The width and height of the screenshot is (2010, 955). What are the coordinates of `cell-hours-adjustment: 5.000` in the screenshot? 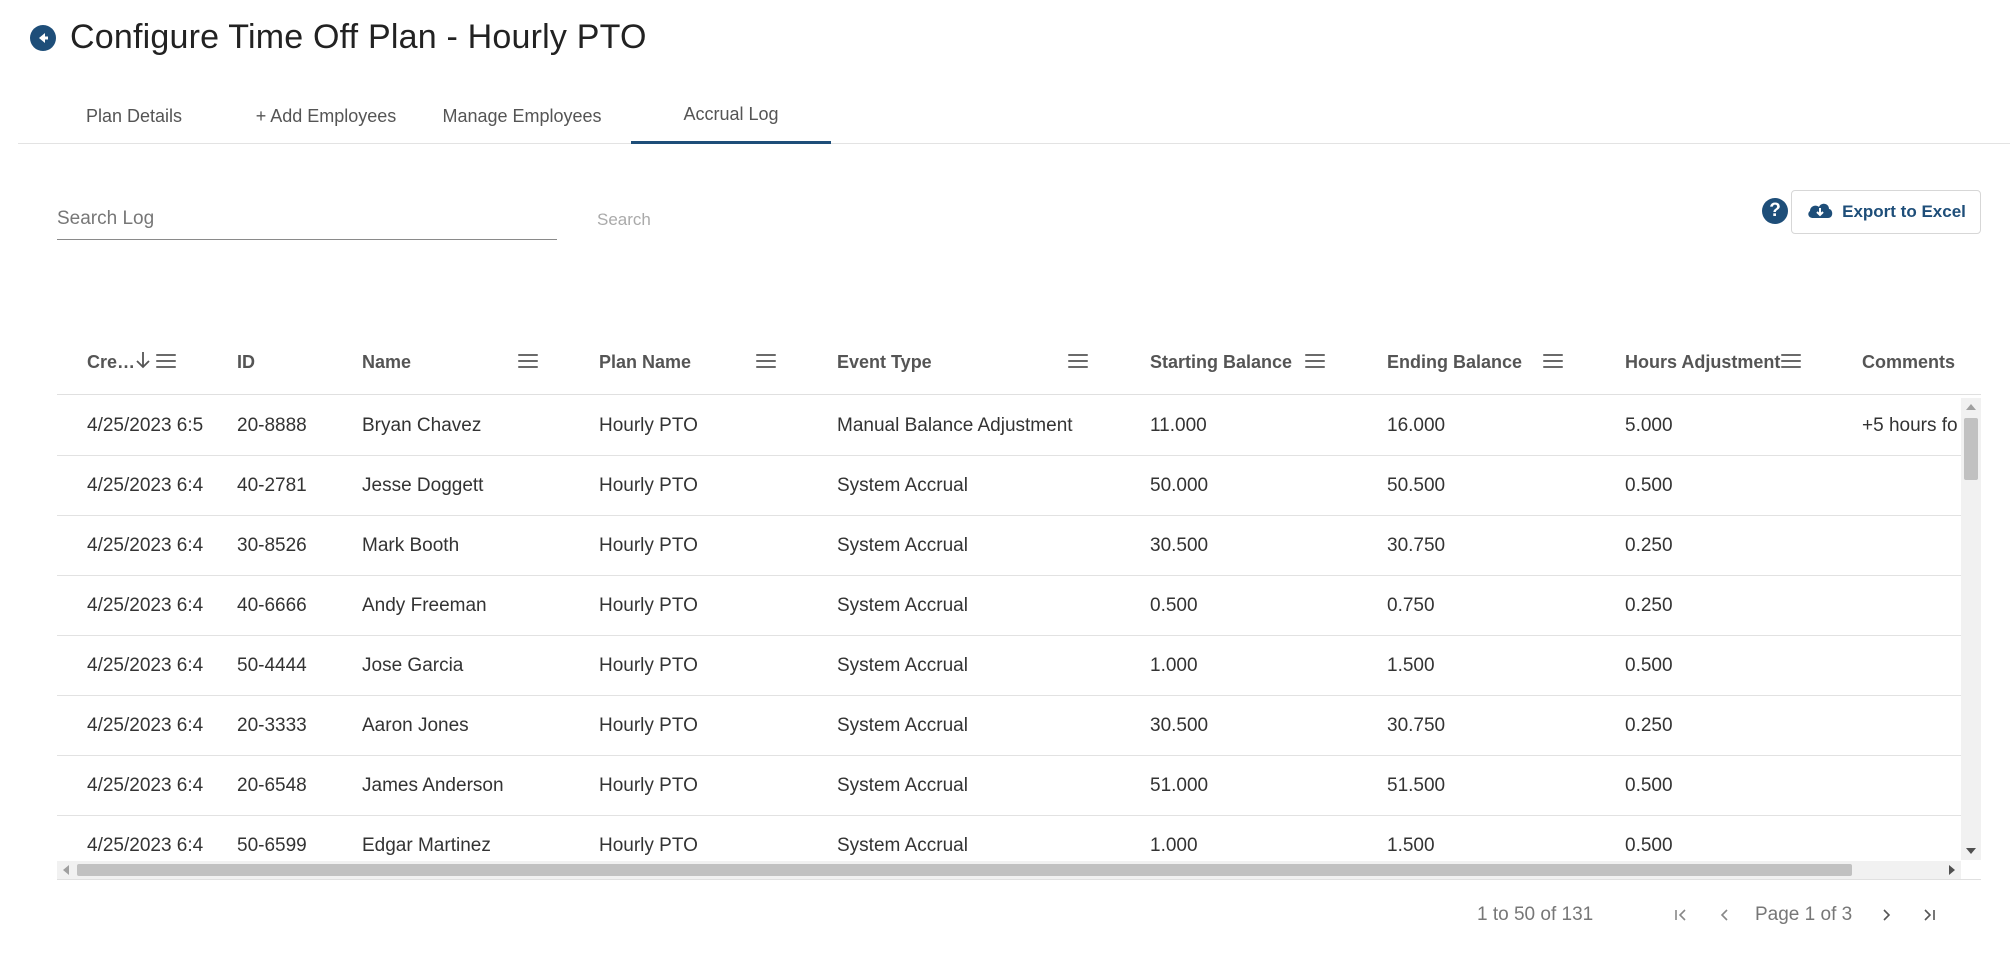 It's located at (1649, 425).